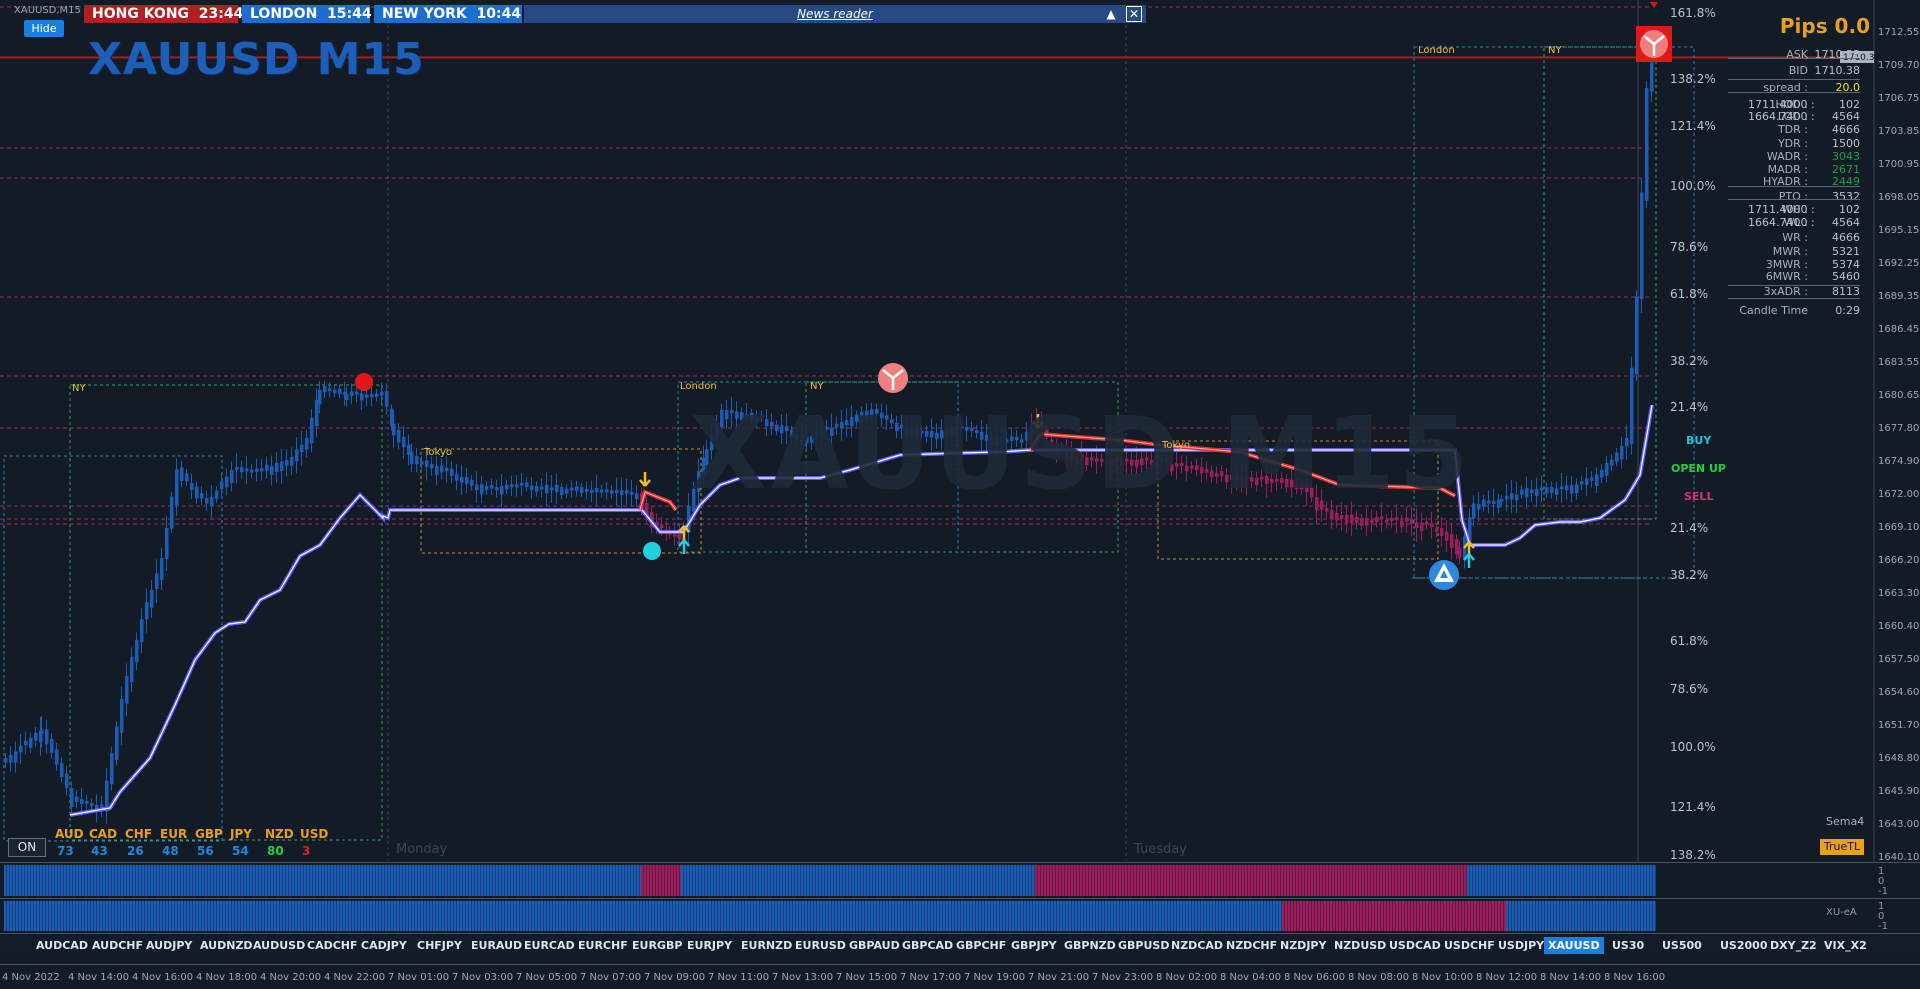  I want to click on symbol-button-audcad: AUDCAD, so click(62, 945).